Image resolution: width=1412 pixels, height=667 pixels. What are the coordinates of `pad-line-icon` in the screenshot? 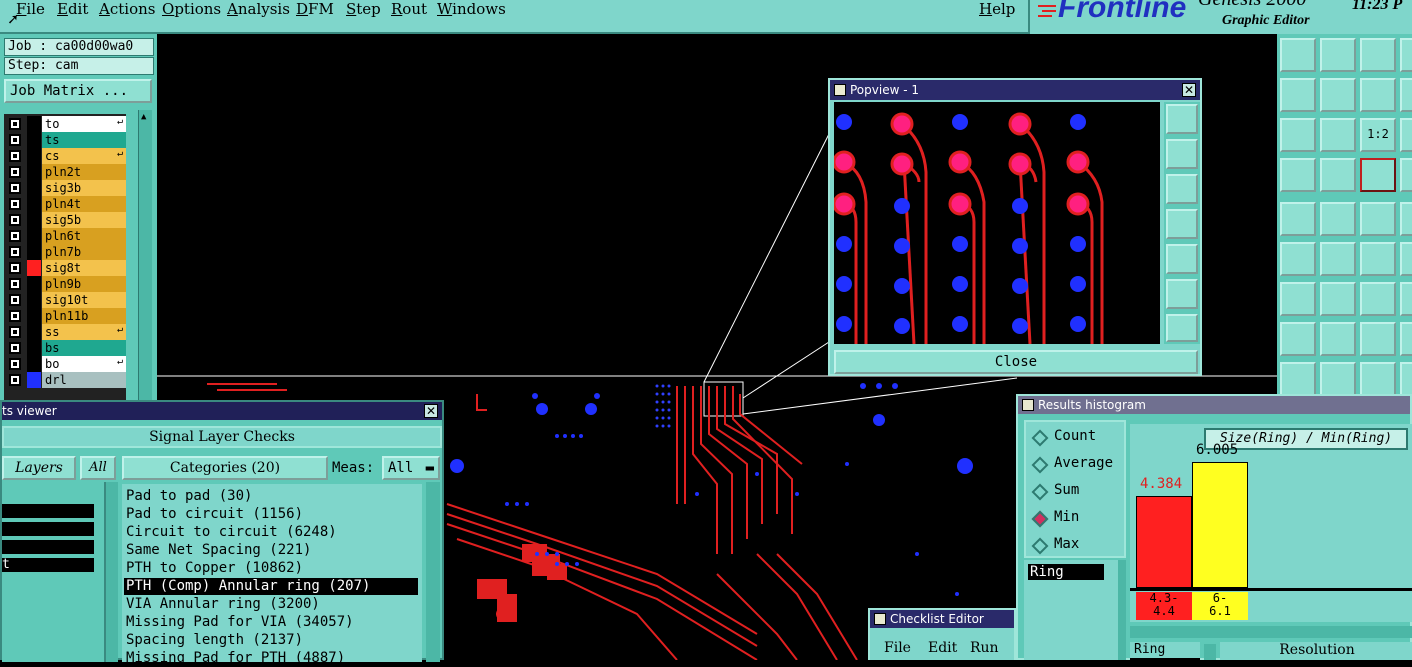 It's located at (1378, 259).